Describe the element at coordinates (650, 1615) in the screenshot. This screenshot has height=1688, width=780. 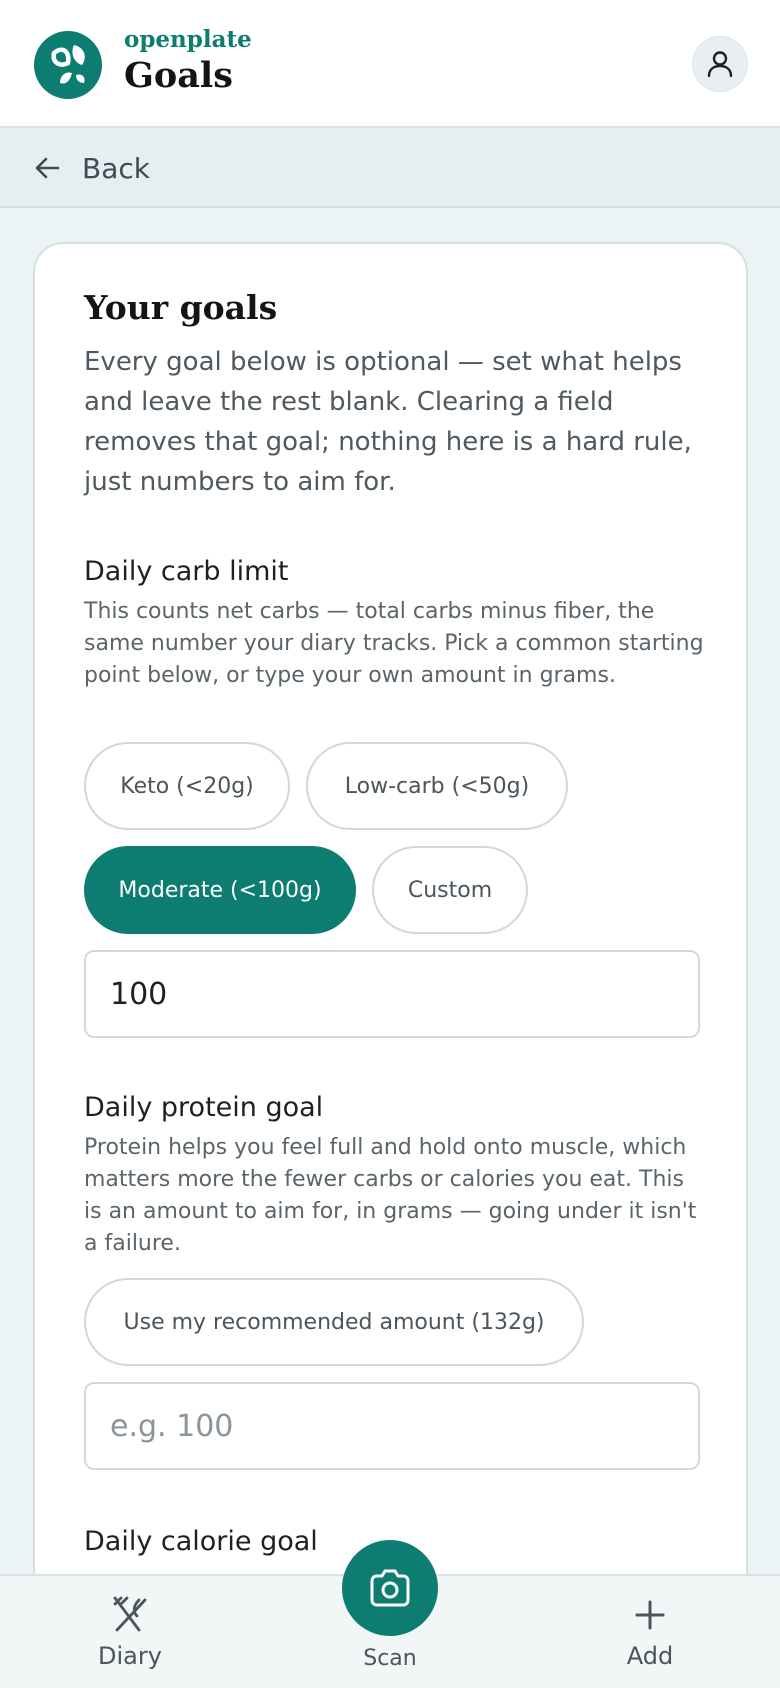
I see `plus-icon` at that location.